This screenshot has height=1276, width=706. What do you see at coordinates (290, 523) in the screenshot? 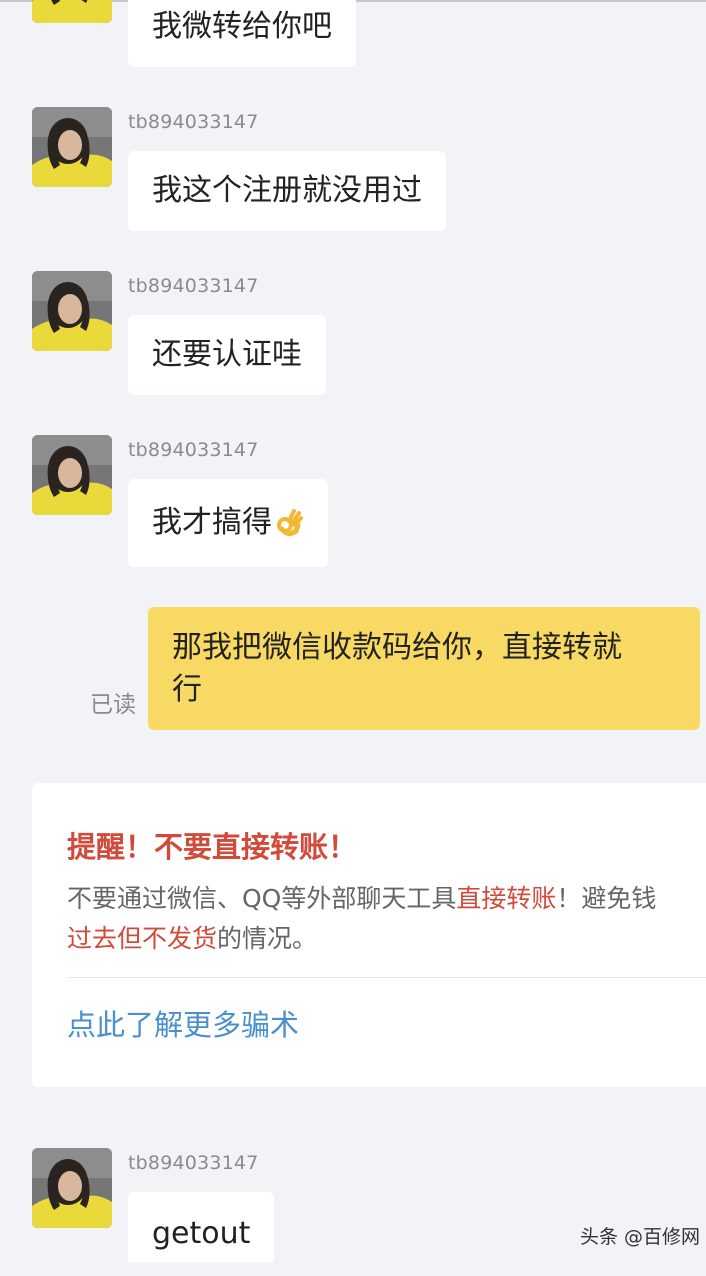
I see `ok-hand-emoji-icon` at bounding box center [290, 523].